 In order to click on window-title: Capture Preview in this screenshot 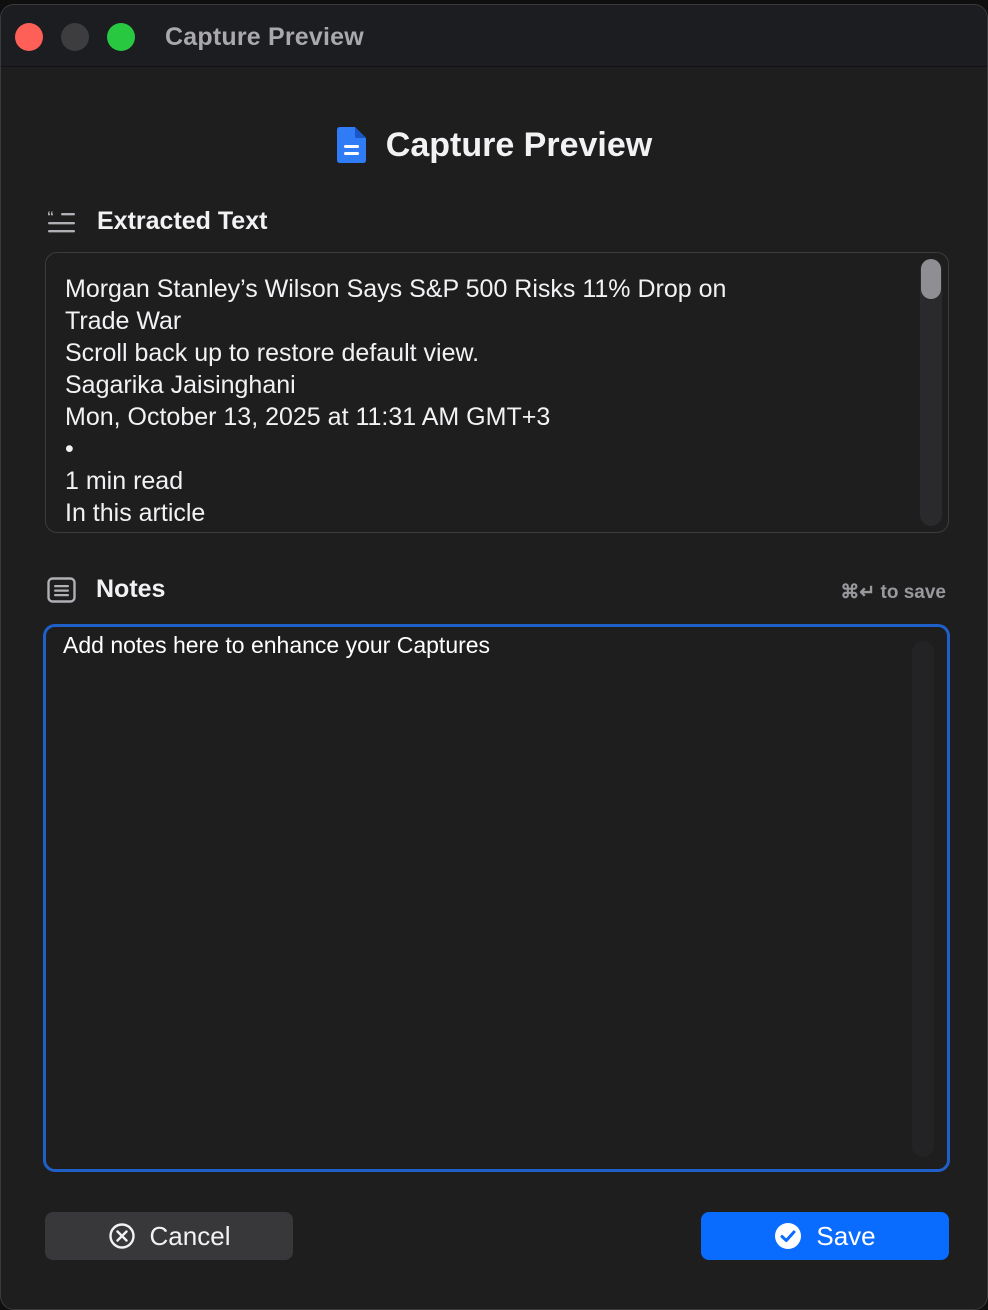, I will do `click(264, 37)`.